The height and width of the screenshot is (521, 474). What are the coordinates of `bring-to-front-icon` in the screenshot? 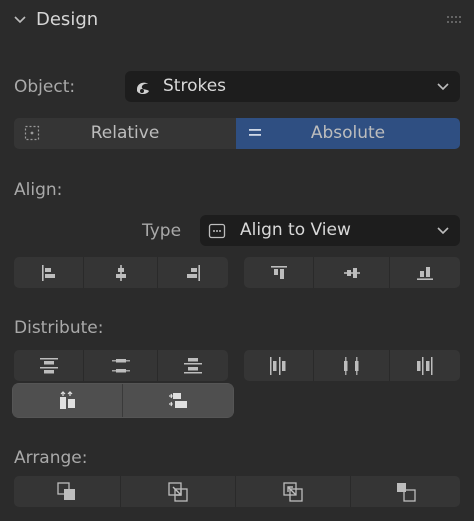 It's located at (66, 490).